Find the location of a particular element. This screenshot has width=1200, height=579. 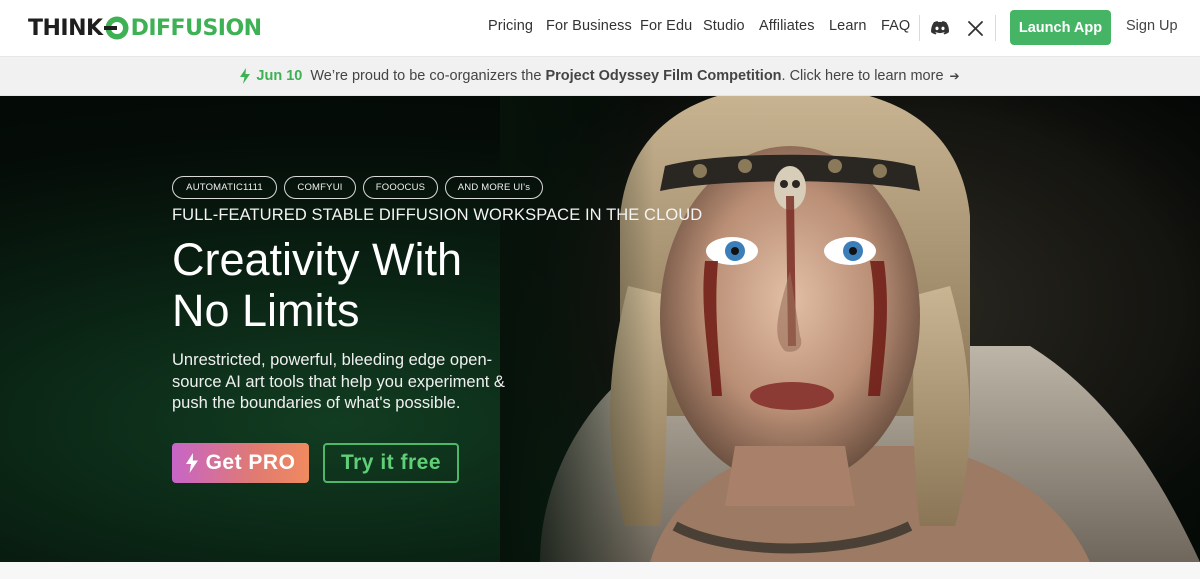

tag-and-more-uis: AND MORE UI's is located at coordinates (494, 187).